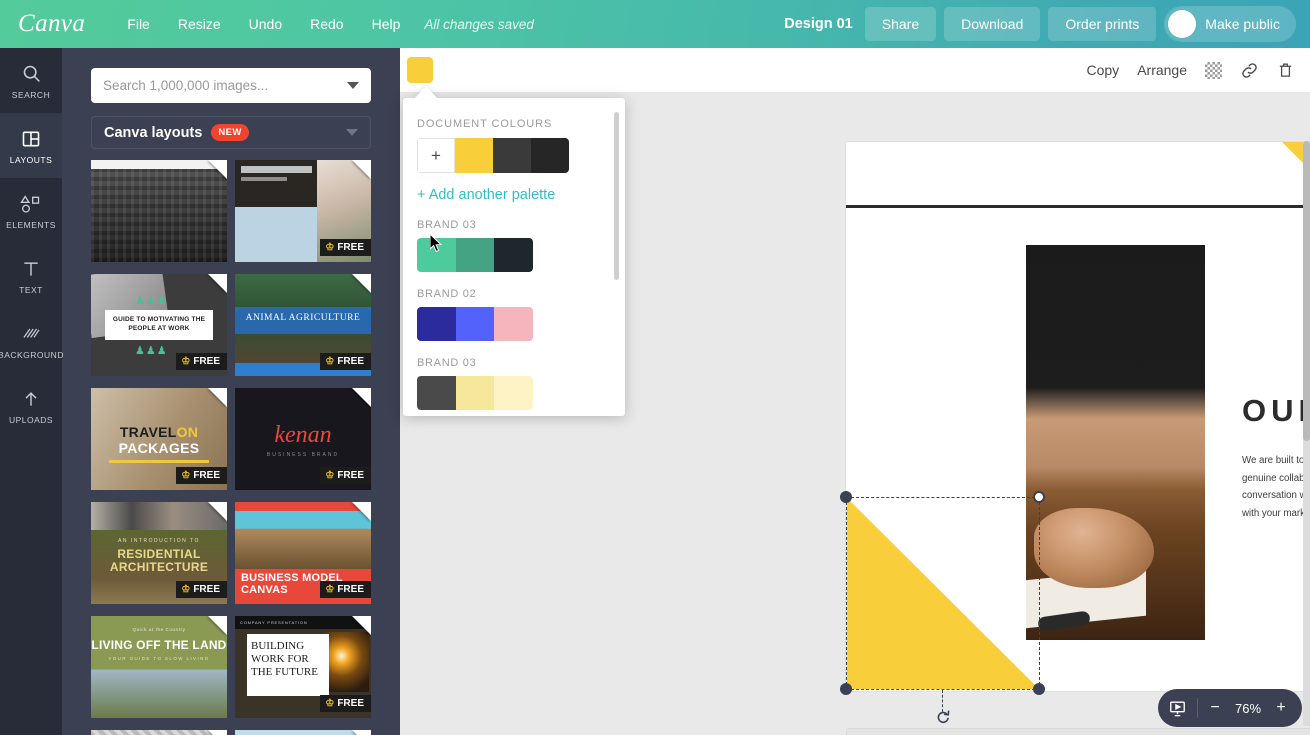 The height and width of the screenshot is (735, 1310). I want to click on trash-icon, so click(1285, 70).